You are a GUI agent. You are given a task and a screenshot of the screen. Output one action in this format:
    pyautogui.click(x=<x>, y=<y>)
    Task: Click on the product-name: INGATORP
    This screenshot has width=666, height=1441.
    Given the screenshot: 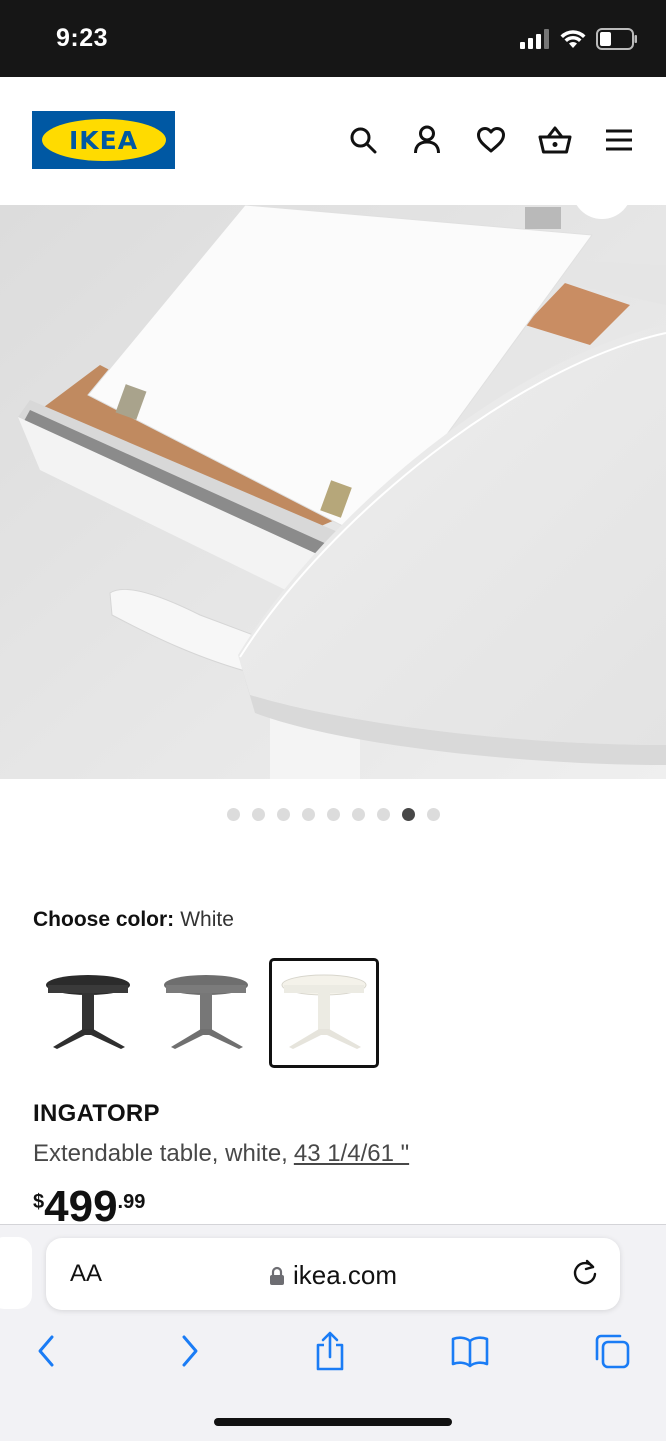 What is the action you would take?
    pyautogui.click(x=96, y=1113)
    